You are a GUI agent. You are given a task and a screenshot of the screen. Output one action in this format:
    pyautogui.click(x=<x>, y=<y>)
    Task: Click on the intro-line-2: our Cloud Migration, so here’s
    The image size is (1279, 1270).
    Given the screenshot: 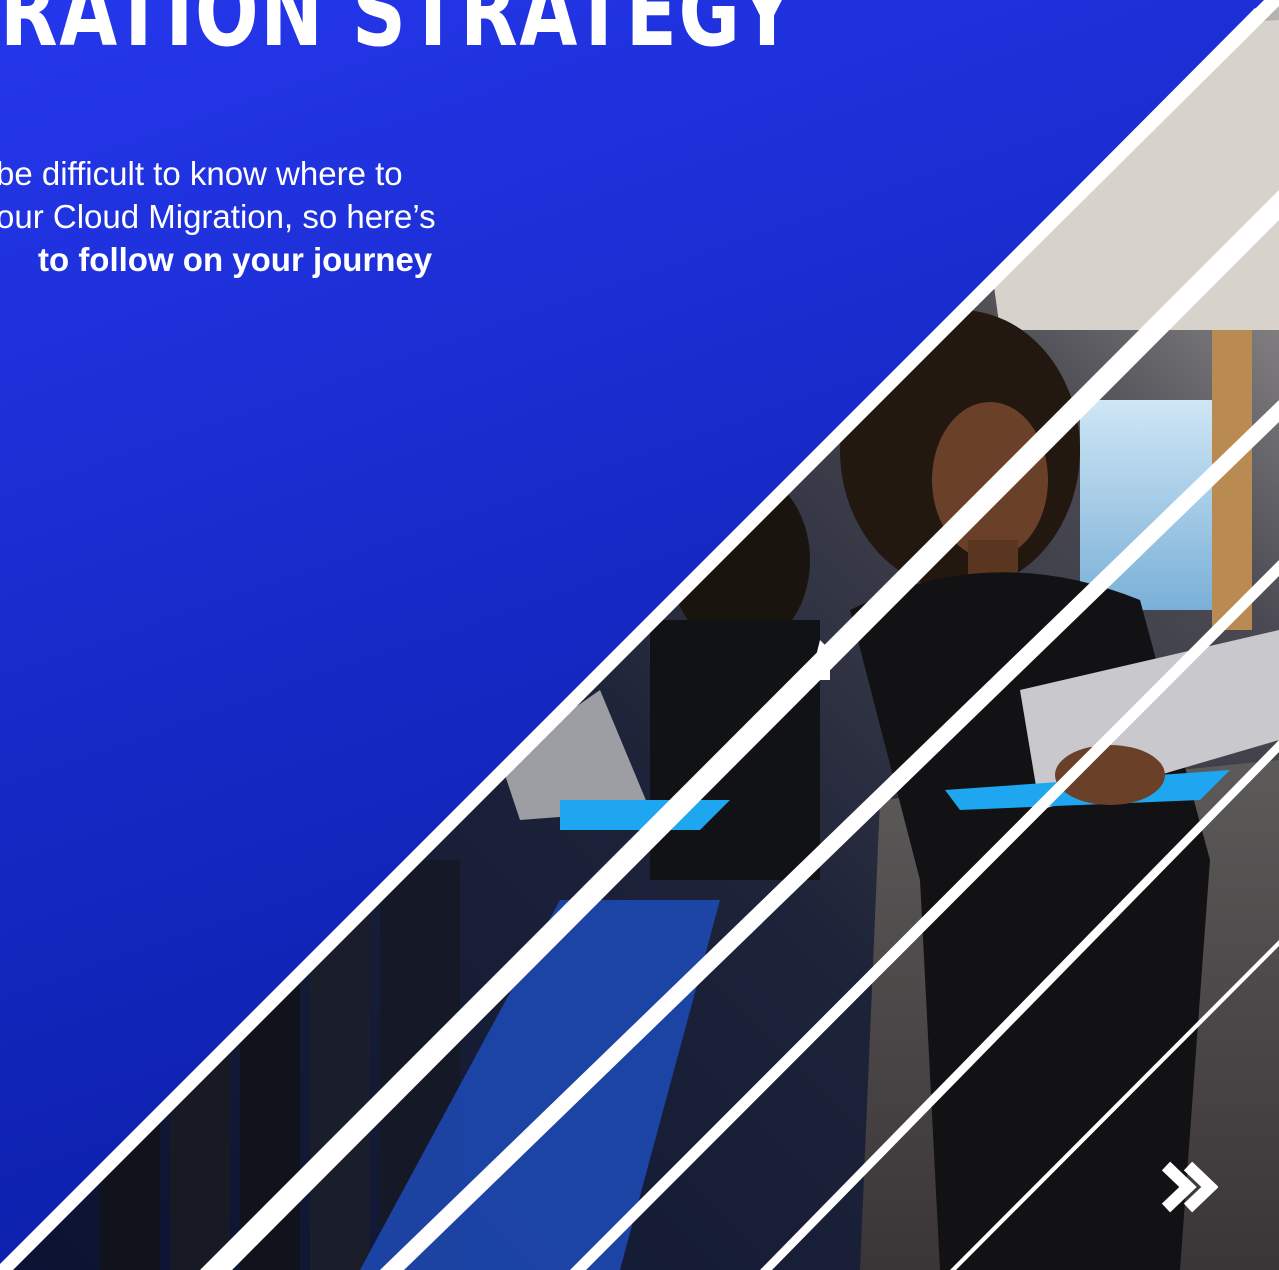 What is the action you would take?
    pyautogui.click(x=218, y=216)
    